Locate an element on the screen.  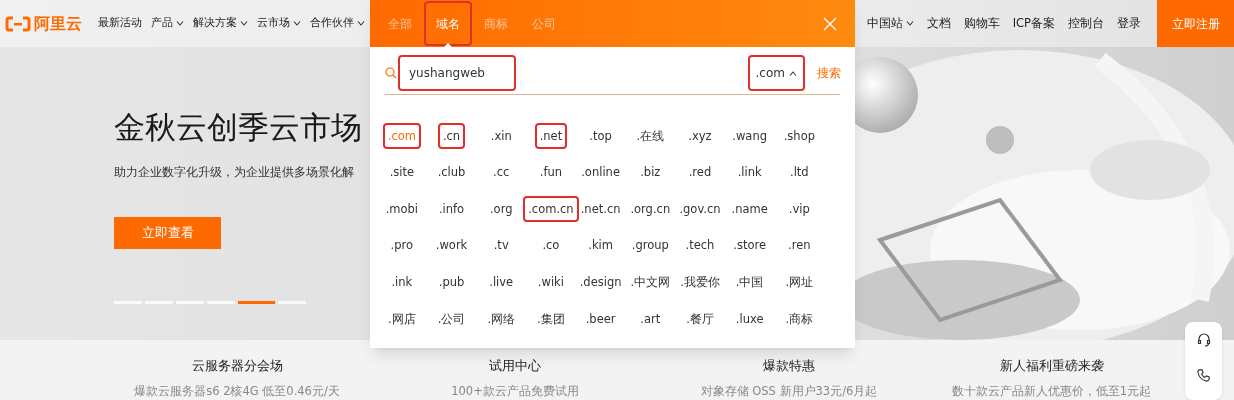
domain-suffix-option: .vip is located at coordinates (799, 209).